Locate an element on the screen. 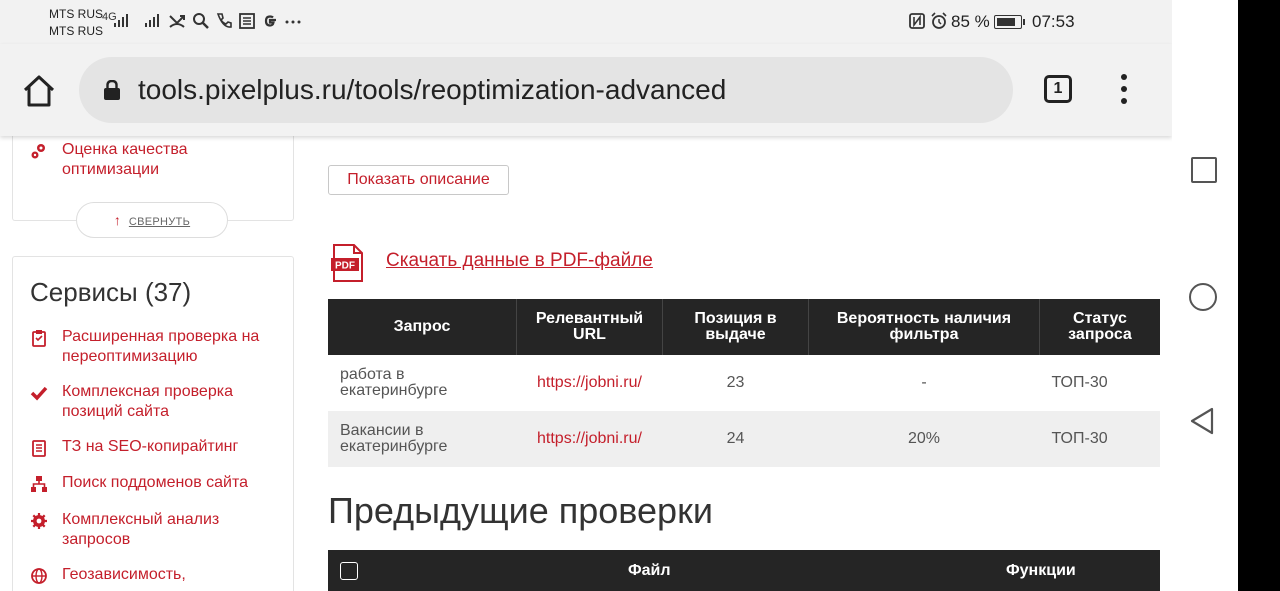 This screenshot has height=591, width=1280. browser-menu-icon is located at coordinates (1124, 92).